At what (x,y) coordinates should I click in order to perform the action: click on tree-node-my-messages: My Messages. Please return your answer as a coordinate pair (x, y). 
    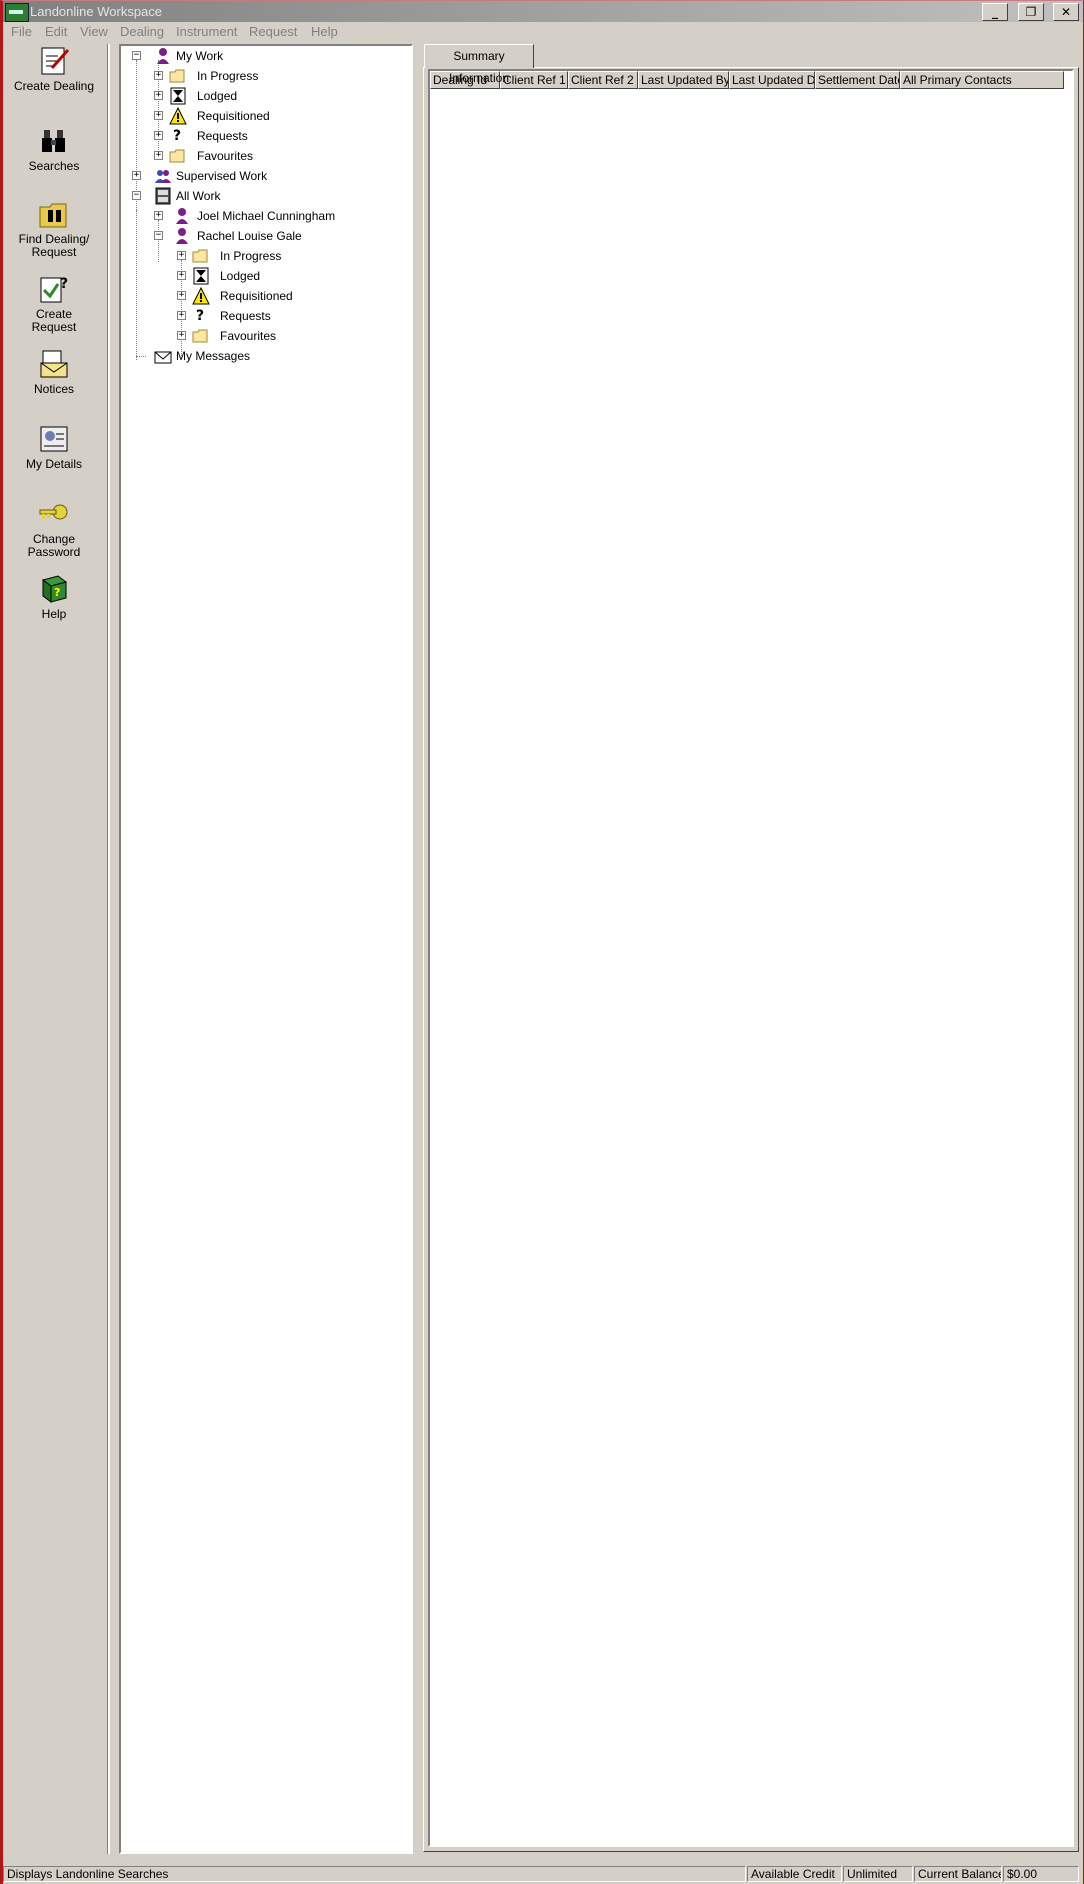
    Looking at the image, I should click on (229, 356).